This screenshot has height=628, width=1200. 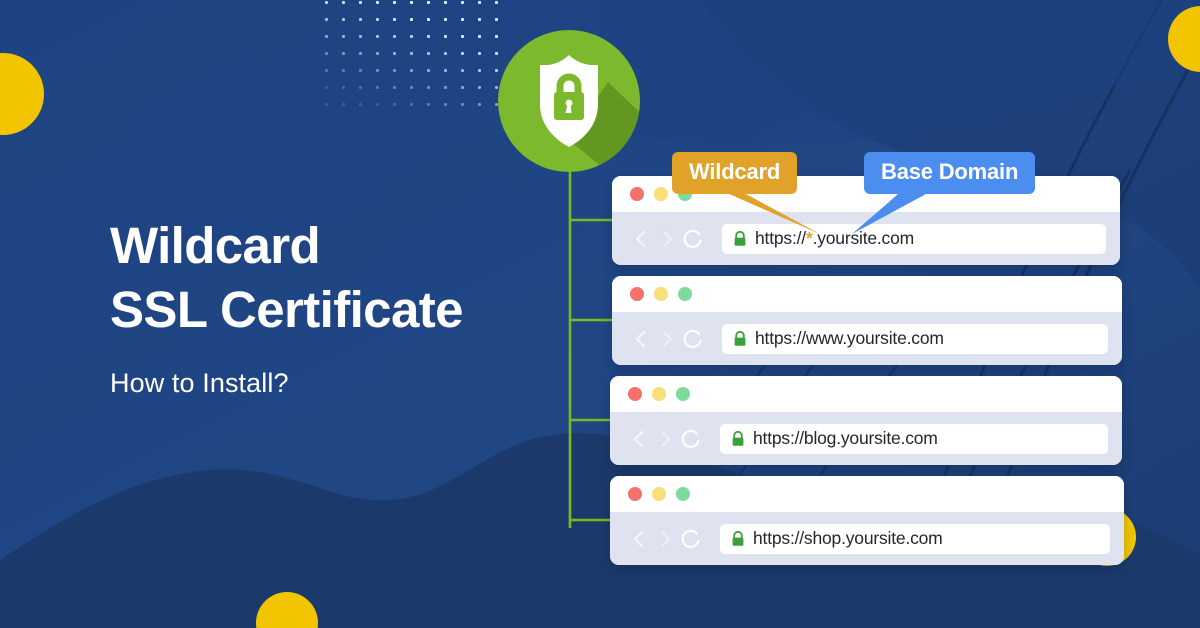 What do you see at coordinates (330, 278) in the screenshot?
I see `page-title: Wildcard SSL Certificate` at bounding box center [330, 278].